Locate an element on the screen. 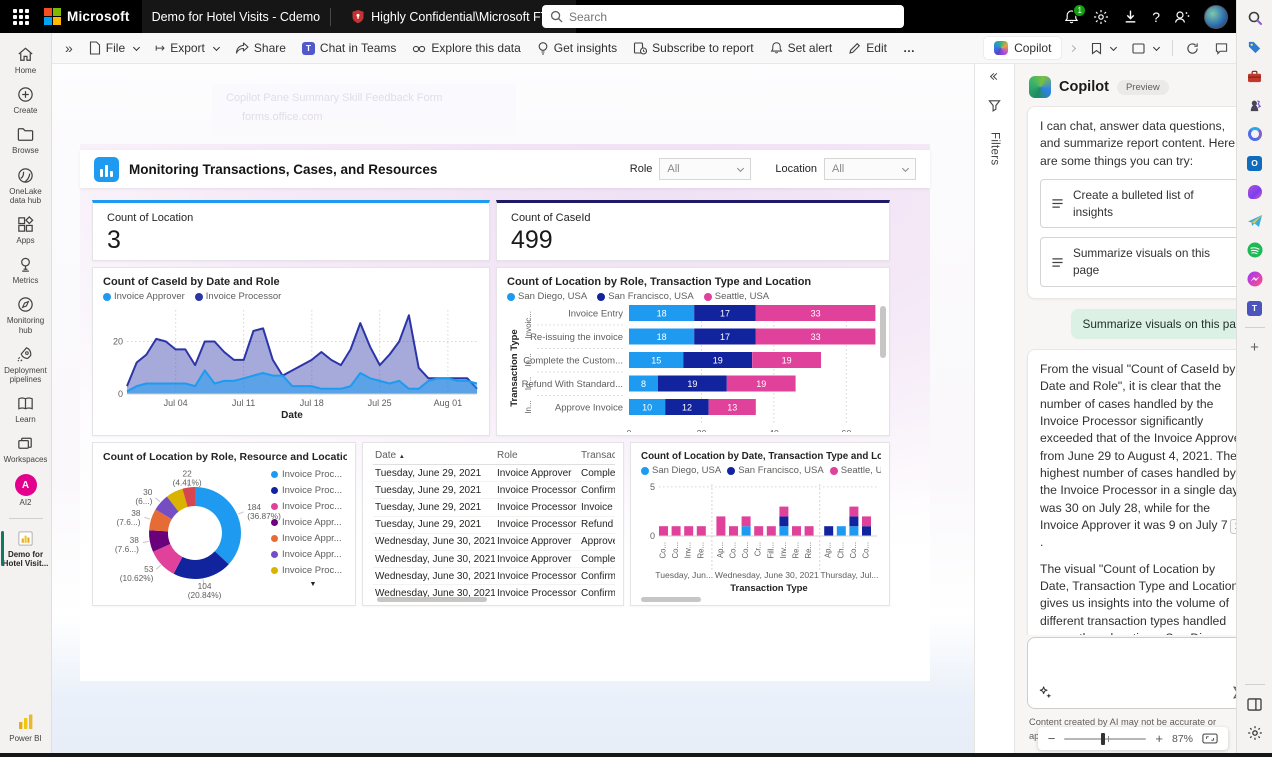 This screenshot has height=757, width=1272. zoom-in-button: + is located at coordinates (1159, 738).